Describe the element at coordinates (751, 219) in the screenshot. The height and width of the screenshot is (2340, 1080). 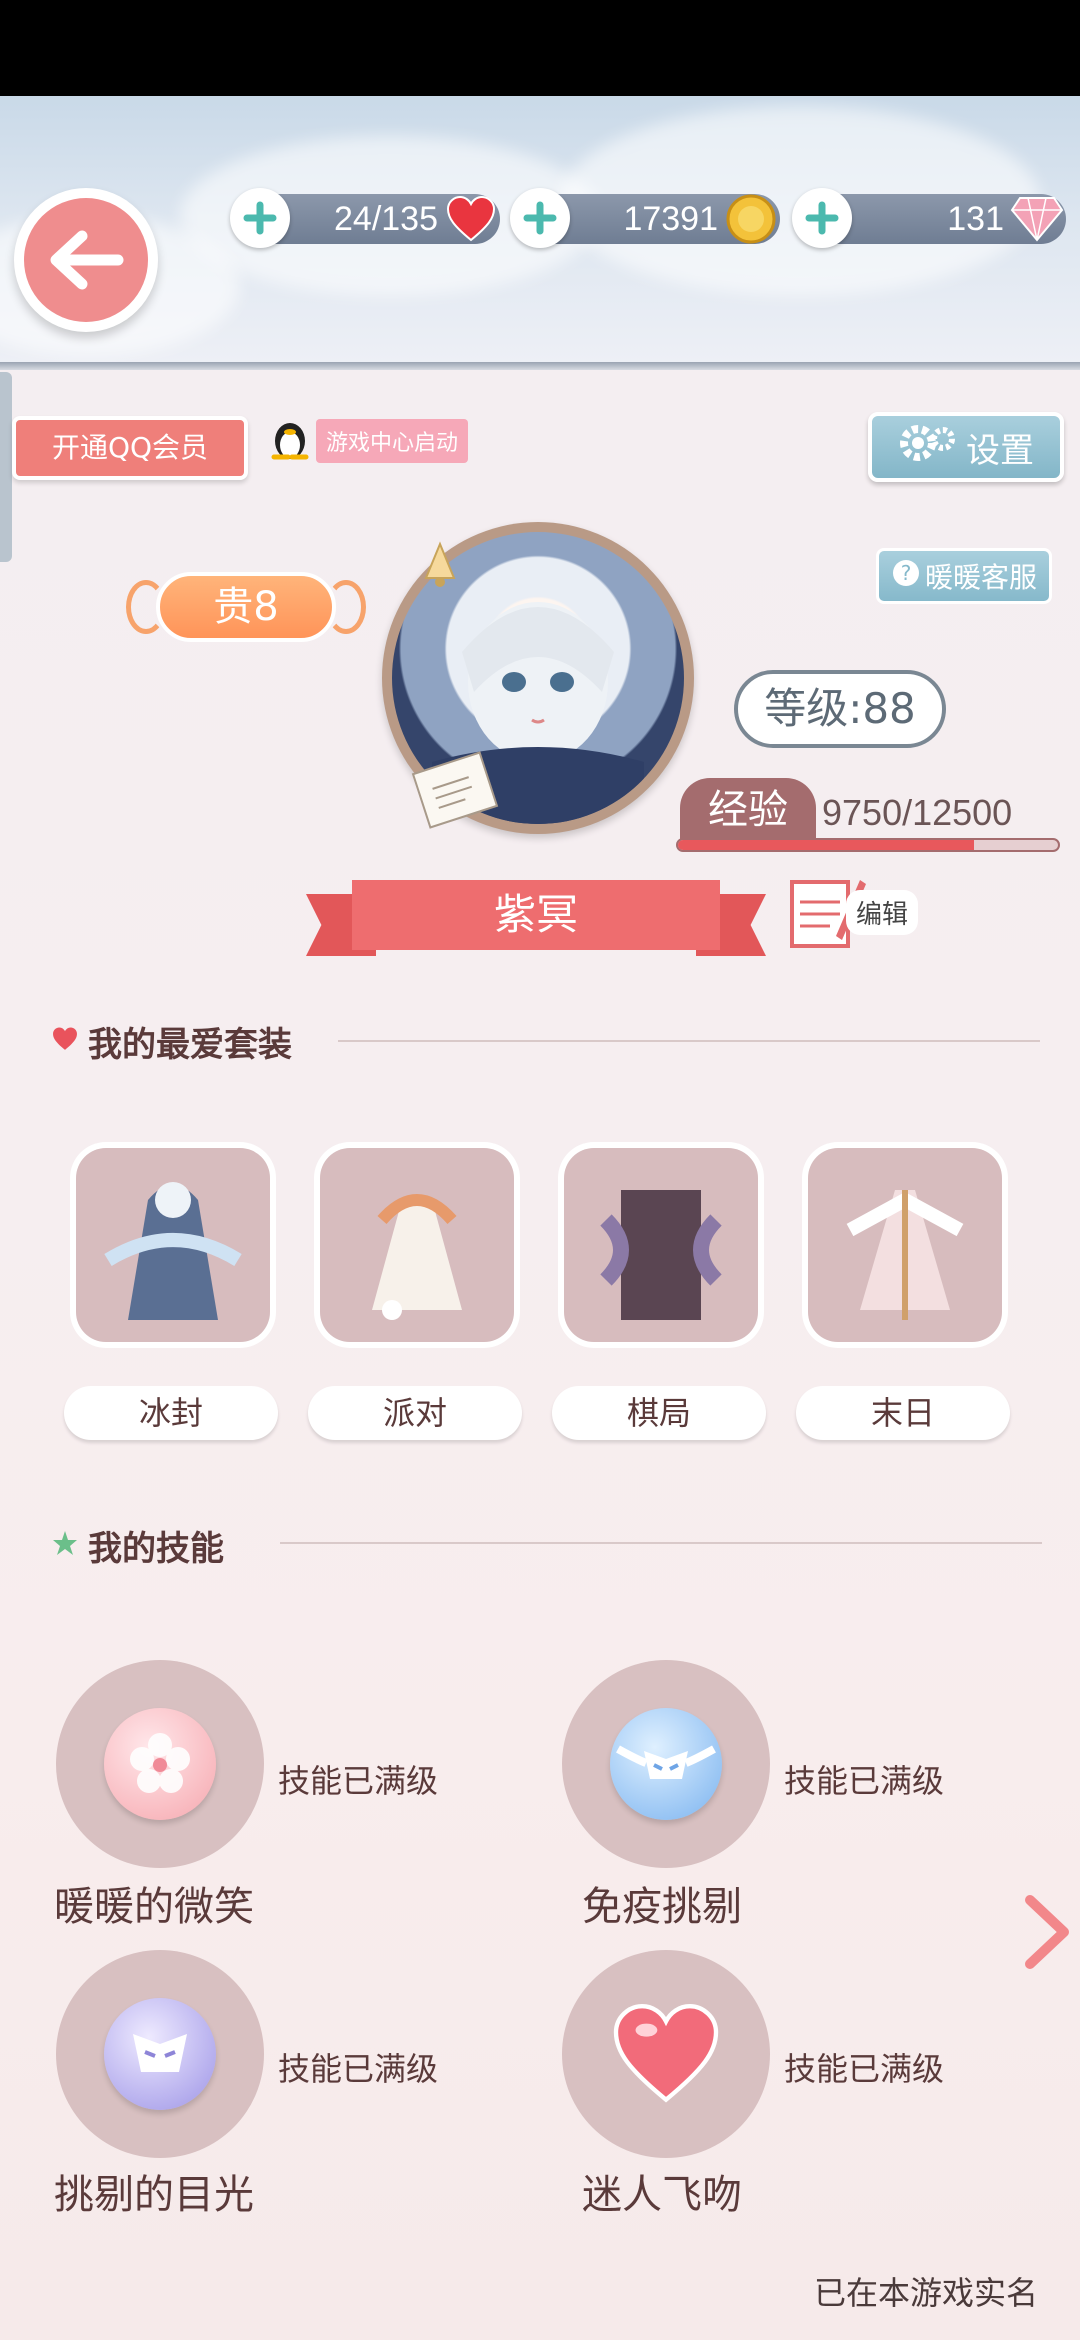
I see `gold-coin-icon` at that location.